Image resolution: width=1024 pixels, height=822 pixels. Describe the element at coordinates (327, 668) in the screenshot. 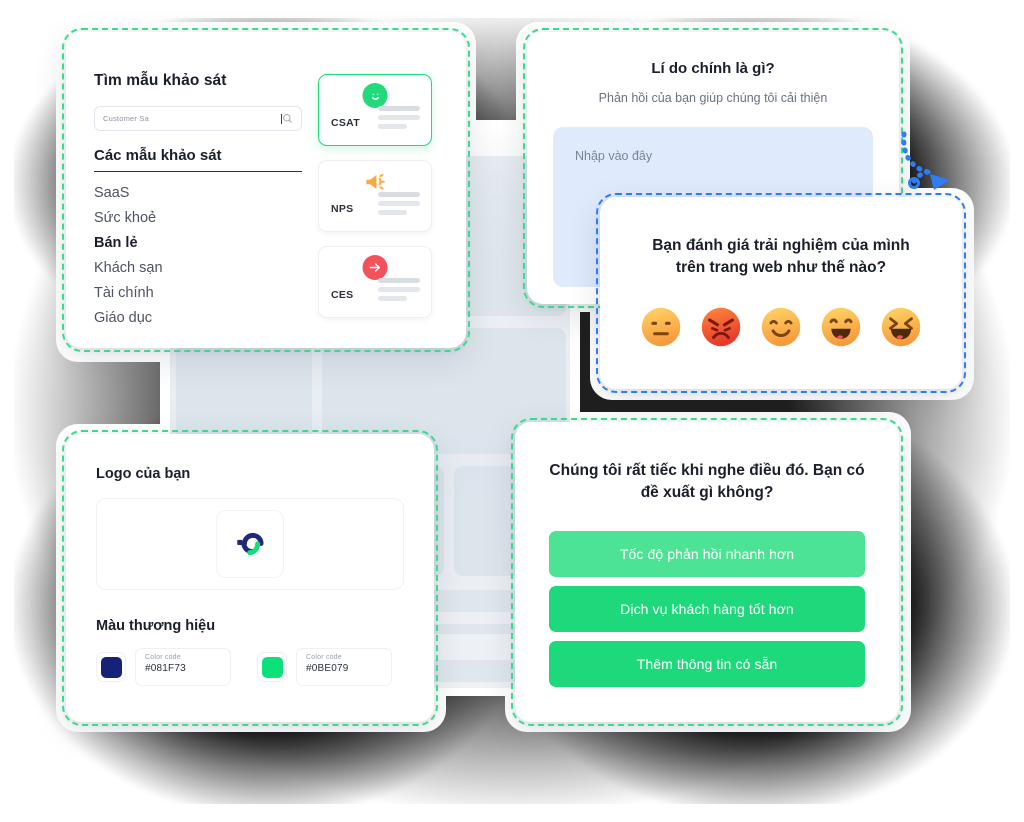

I see `color-code-value: #0BE079` at that location.